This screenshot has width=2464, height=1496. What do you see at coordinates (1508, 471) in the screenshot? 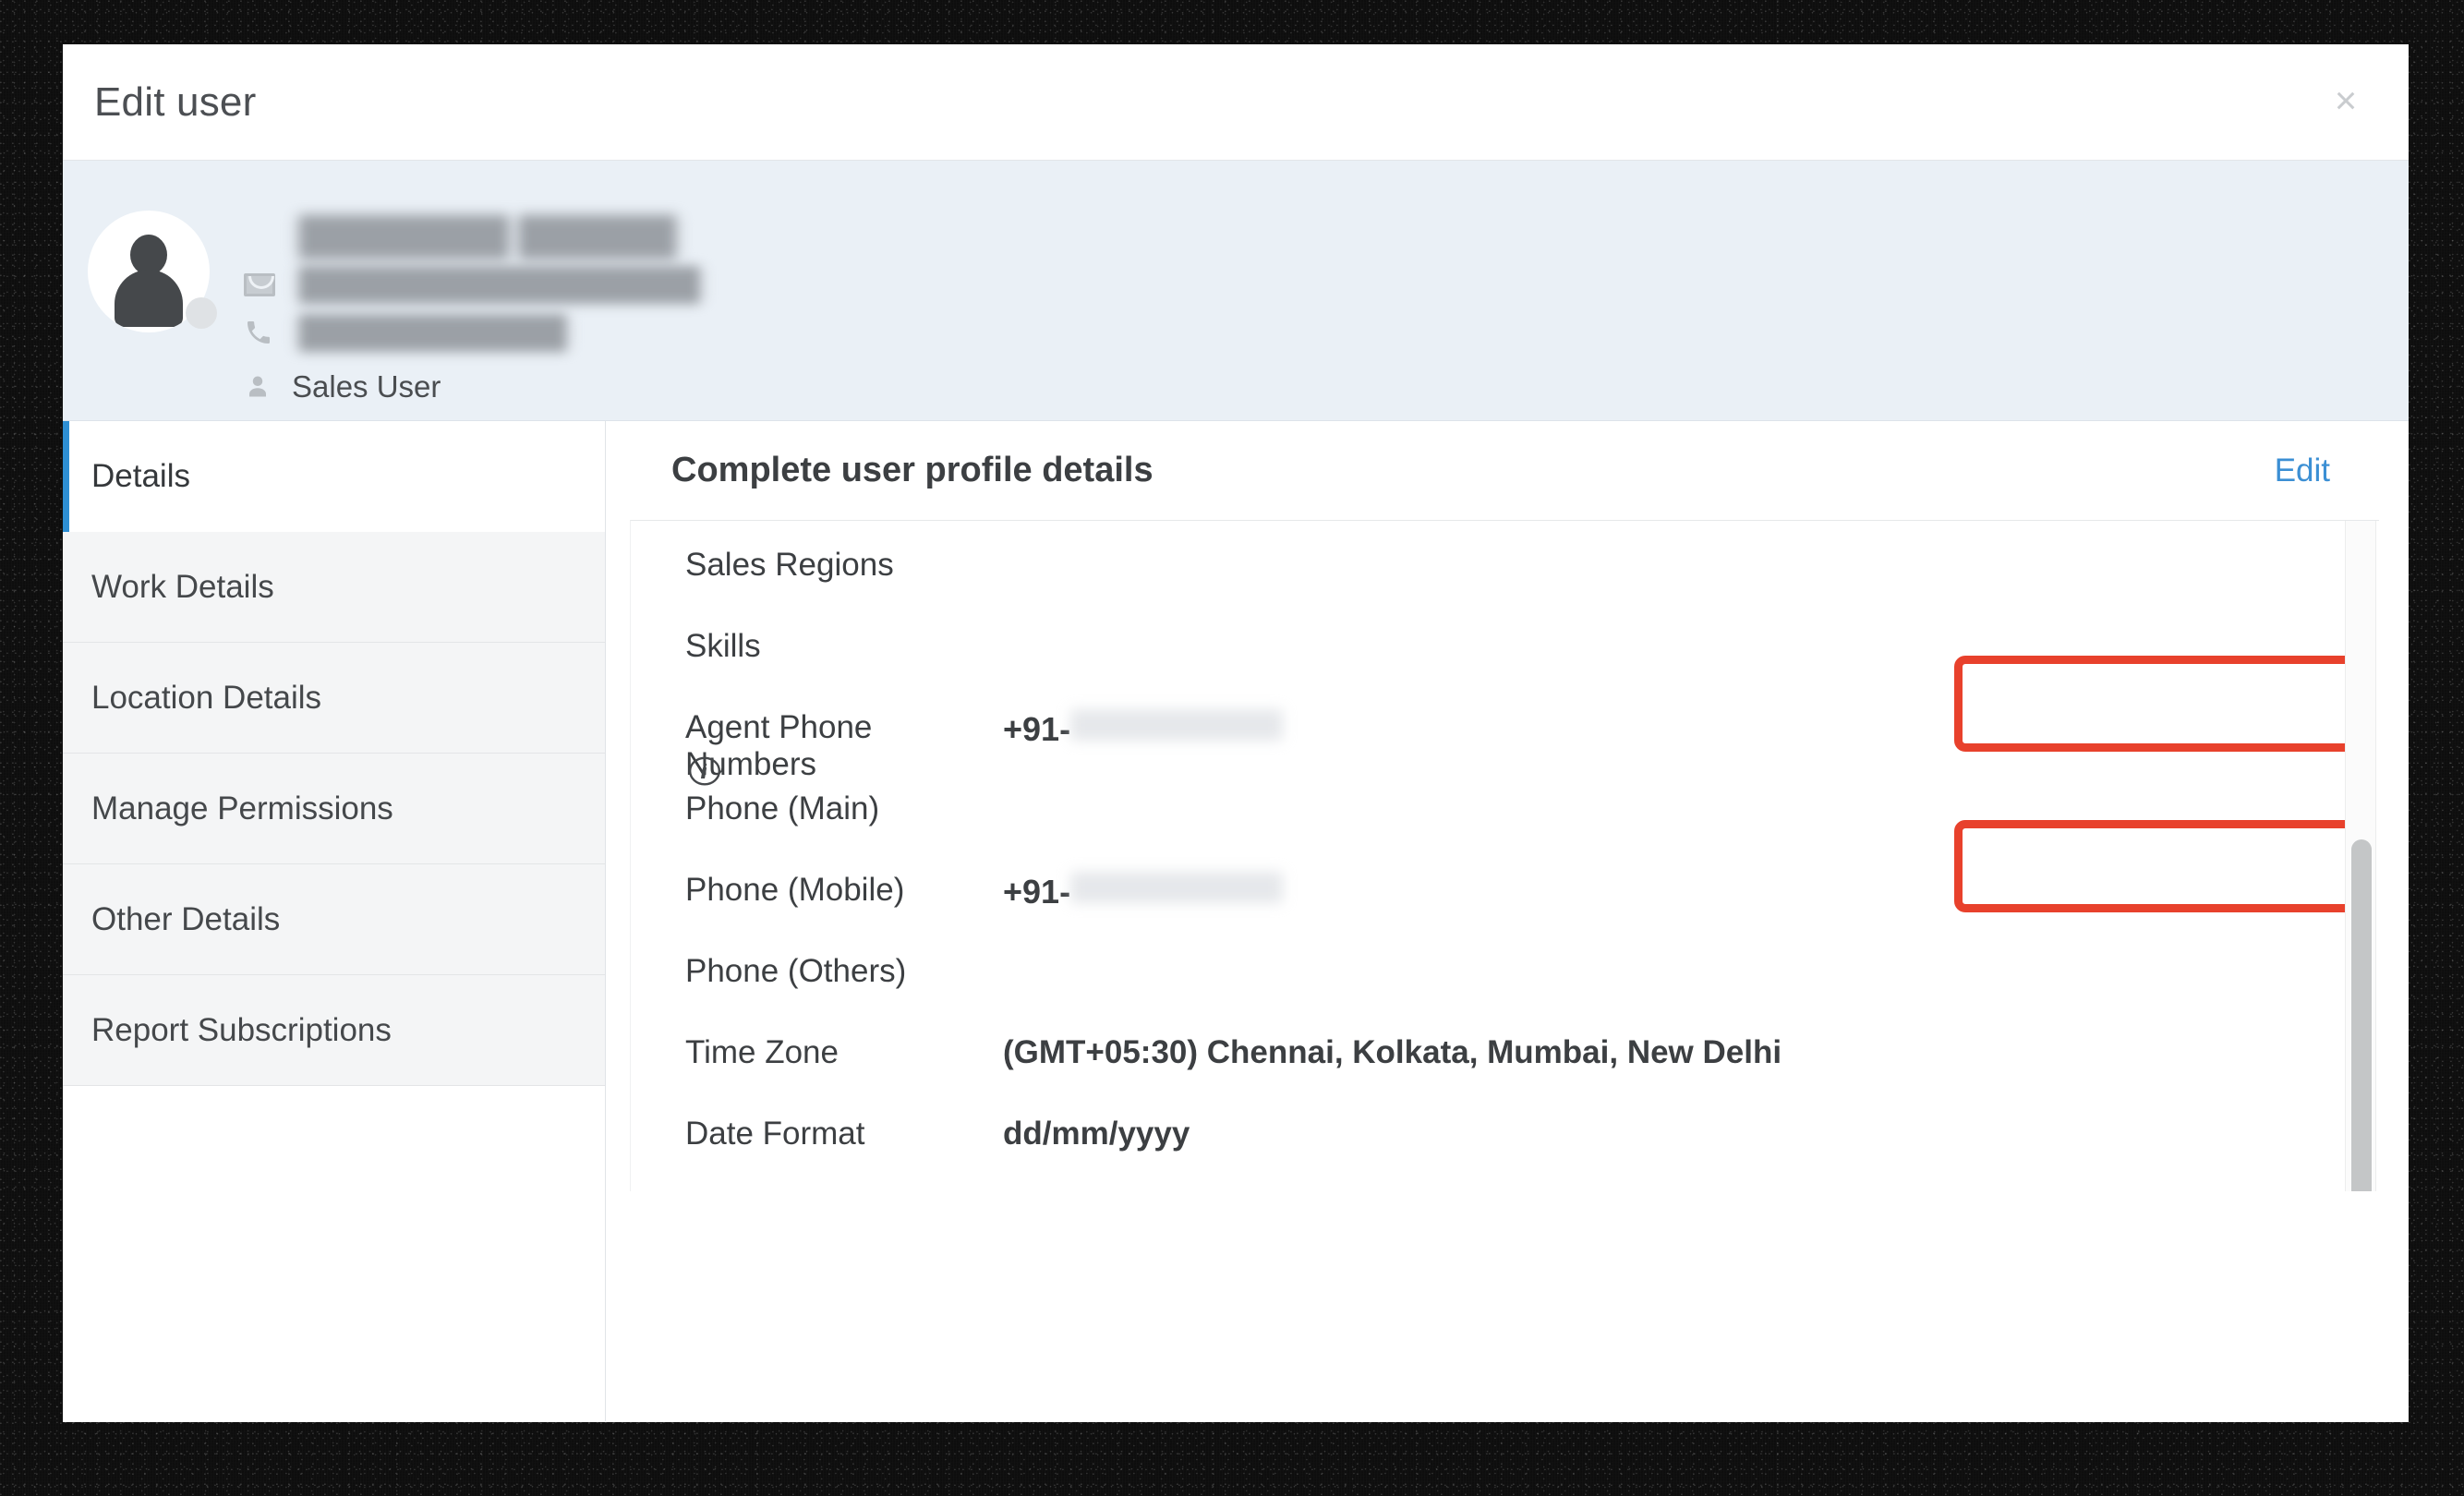
I see `content-header: Complete user profile details Edit` at bounding box center [1508, 471].